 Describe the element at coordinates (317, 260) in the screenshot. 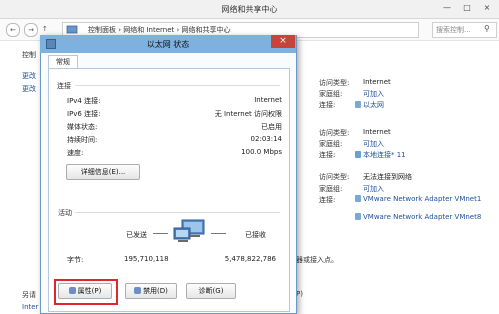

I see `partial-text-line: 器或接入点。` at that location.